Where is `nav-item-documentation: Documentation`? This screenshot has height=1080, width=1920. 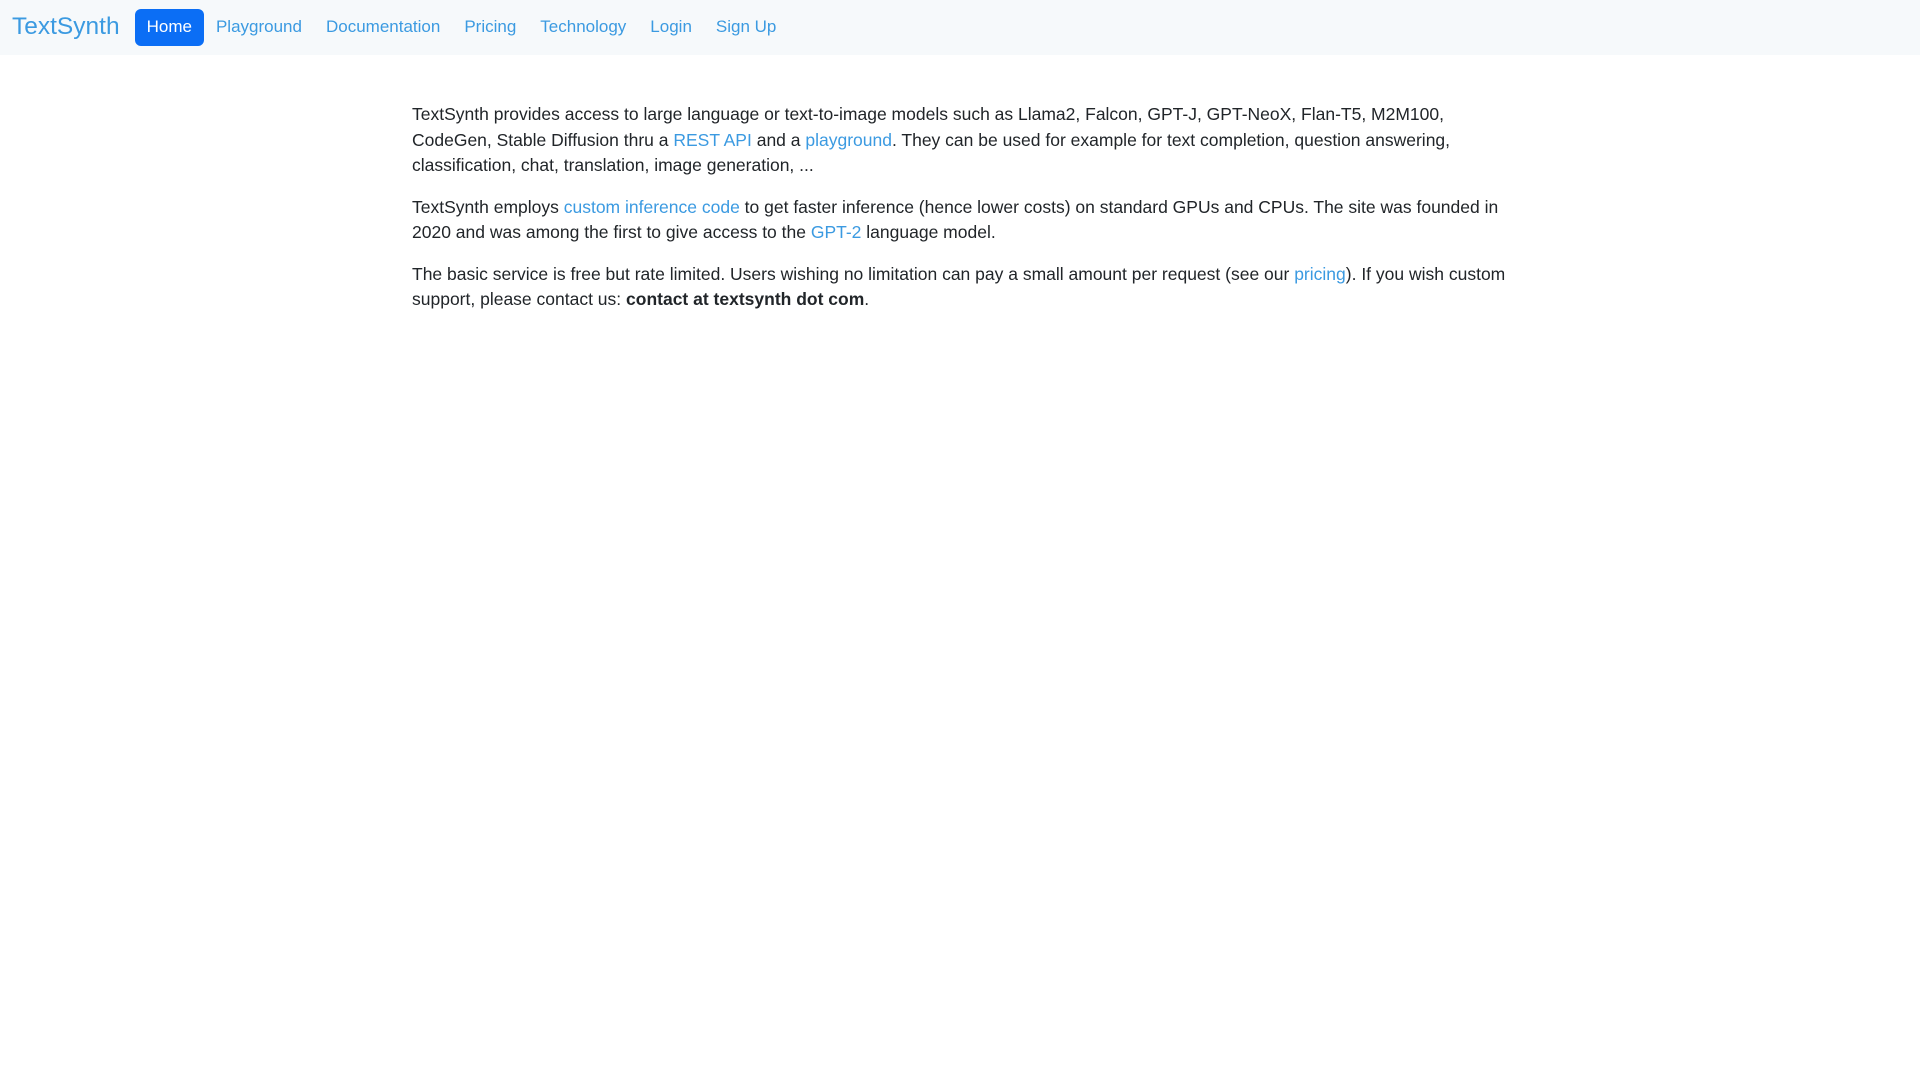 nav-item-documentation: Documentation is located at coordinates (383, 27).